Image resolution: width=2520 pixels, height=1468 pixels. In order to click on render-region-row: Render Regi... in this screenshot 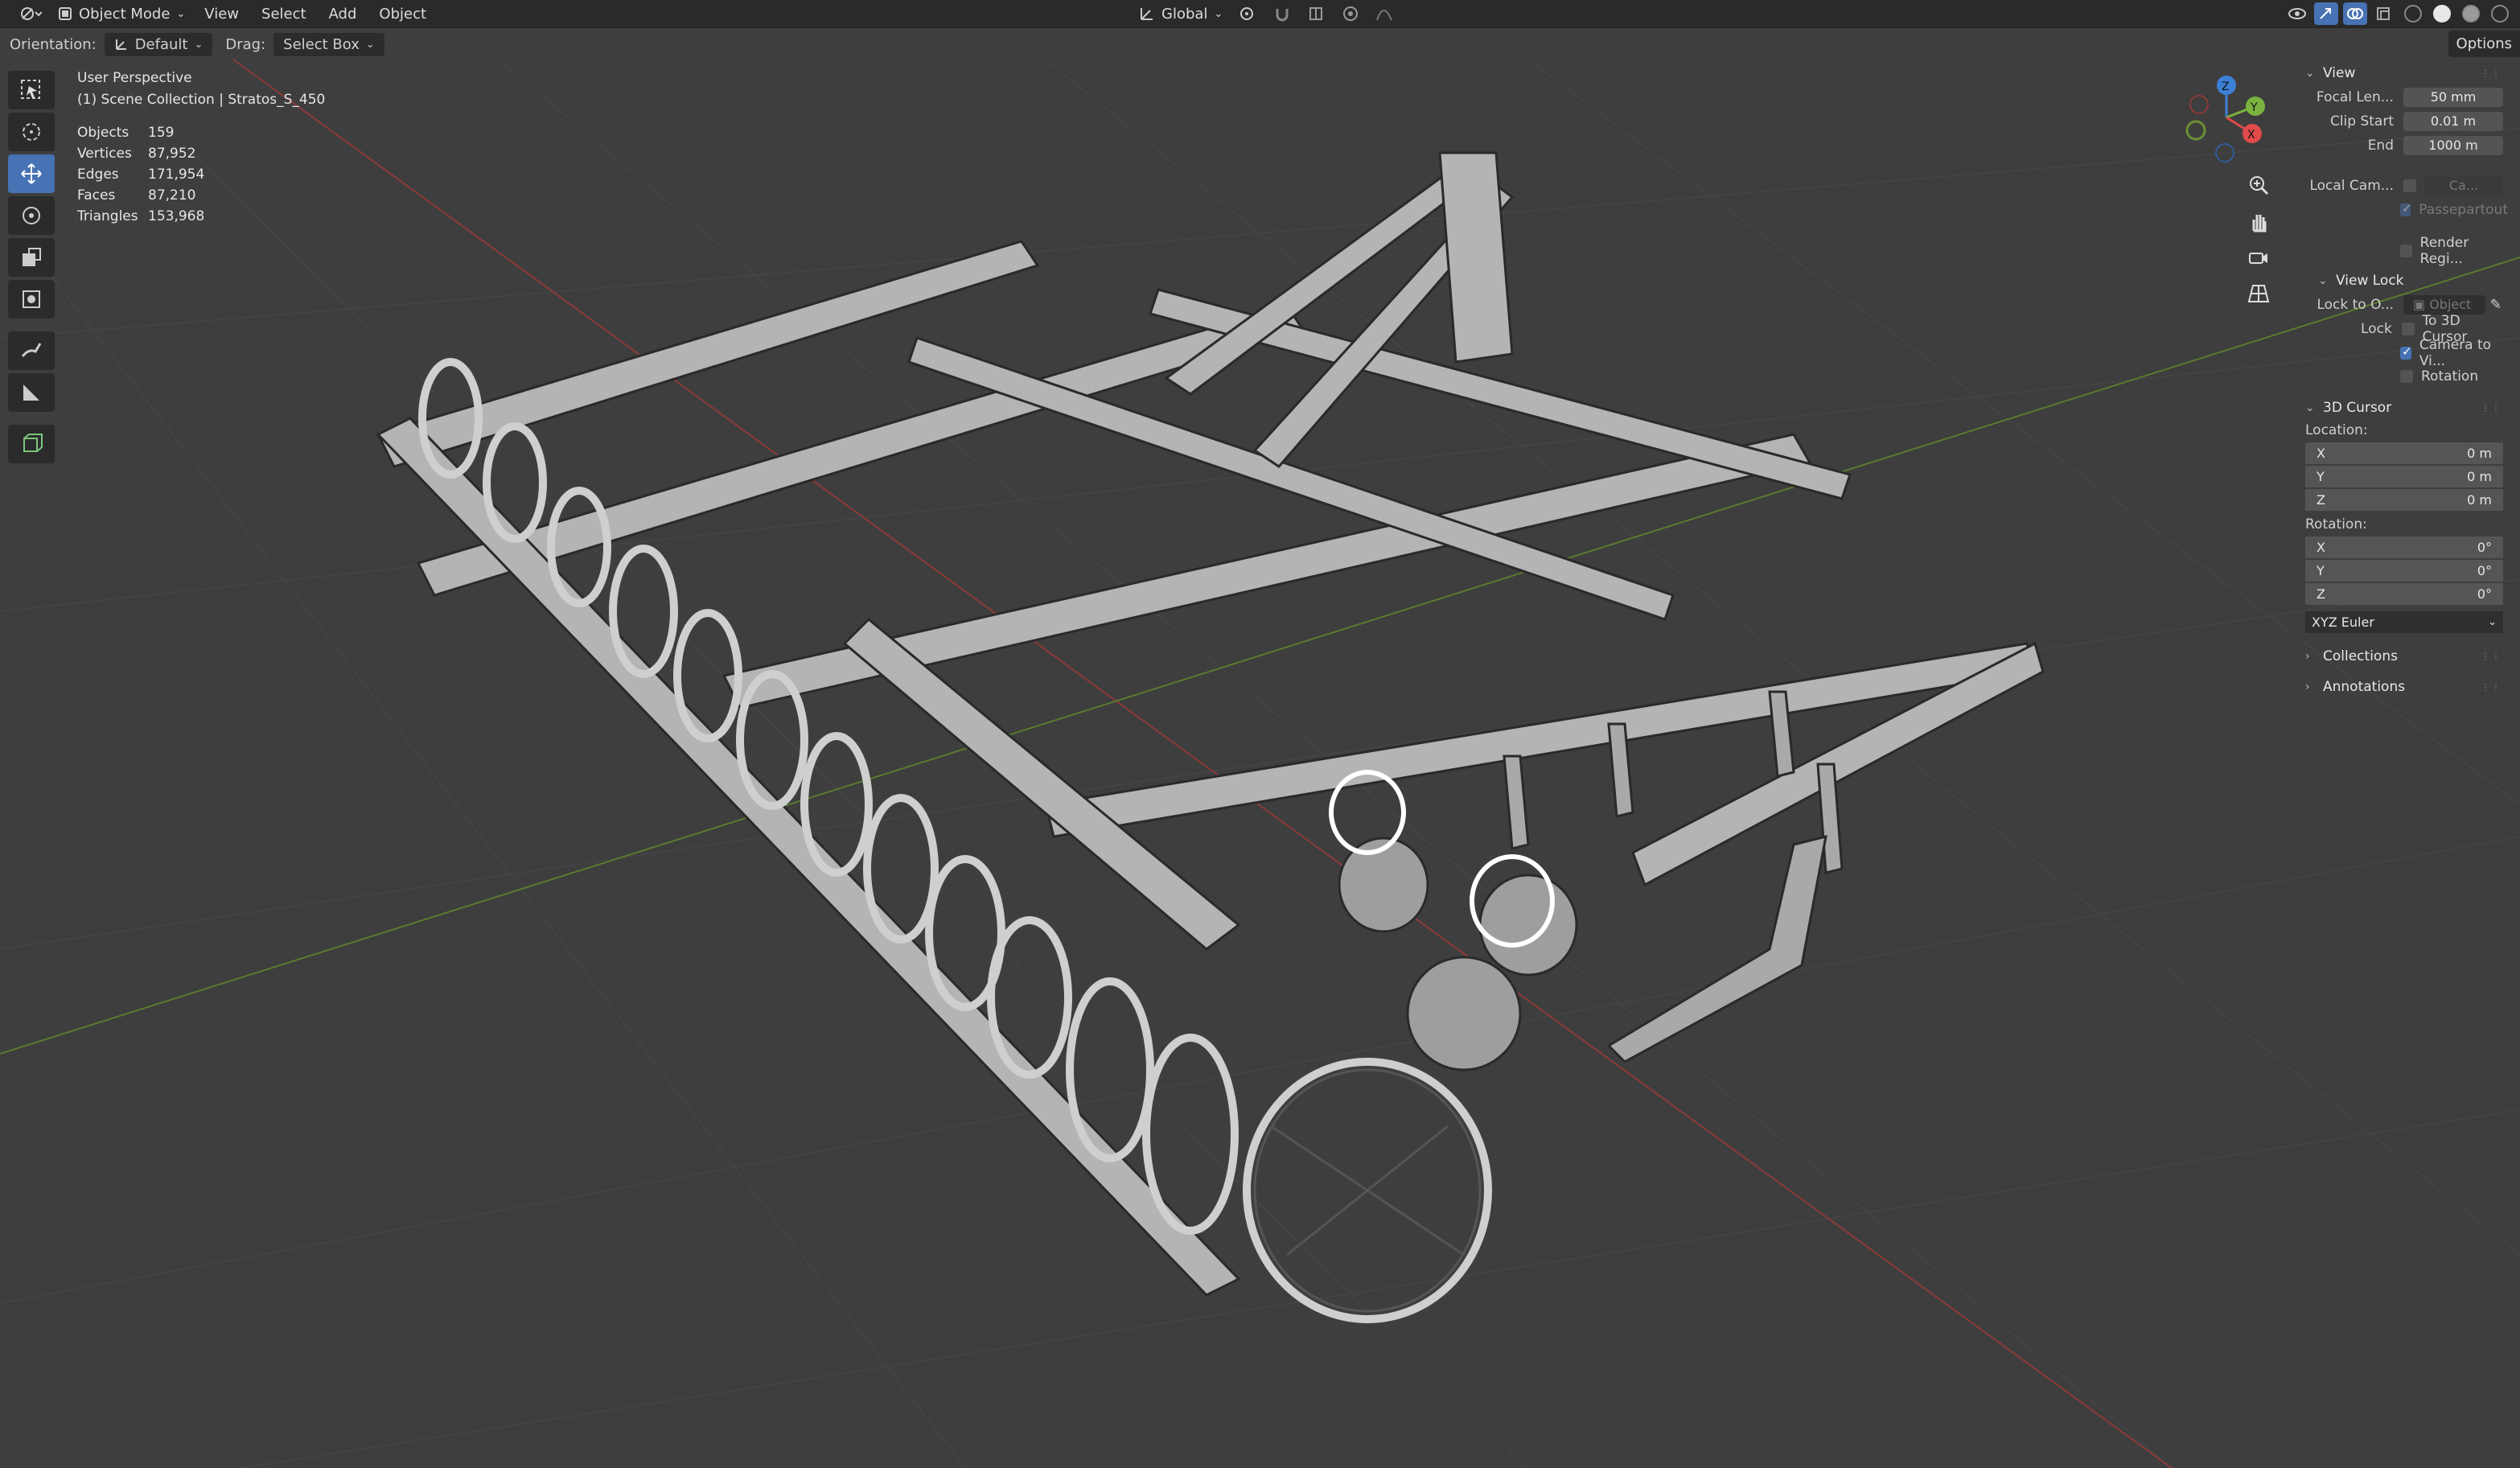, I will do `click(2402, 251)`.